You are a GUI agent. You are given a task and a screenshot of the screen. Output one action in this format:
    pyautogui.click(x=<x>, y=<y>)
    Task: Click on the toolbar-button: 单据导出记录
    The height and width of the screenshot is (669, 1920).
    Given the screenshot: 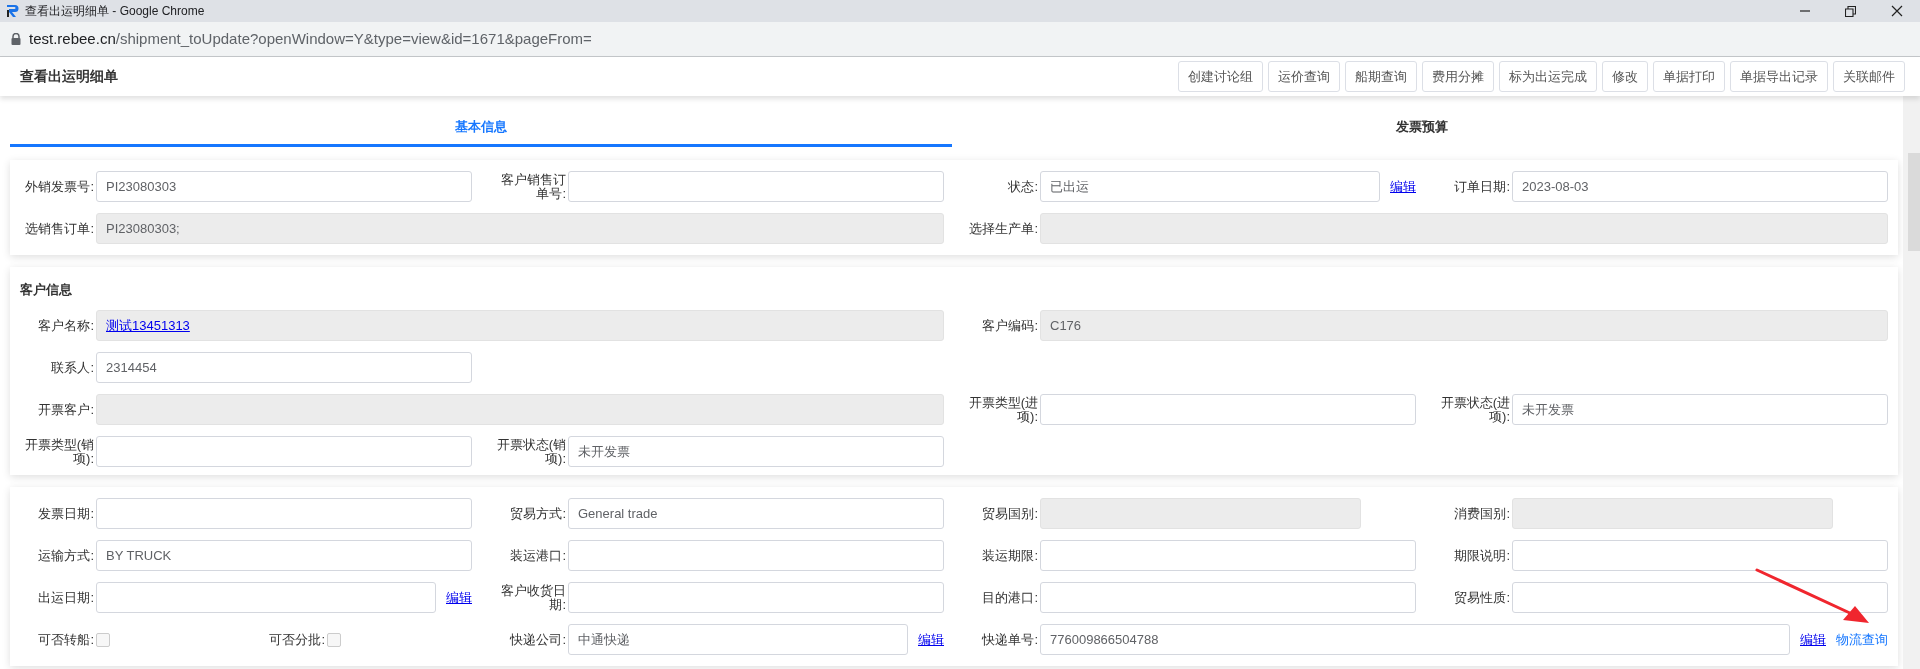 What is the action you would take?
    pyautogui.click(x=1779, y=76)
    